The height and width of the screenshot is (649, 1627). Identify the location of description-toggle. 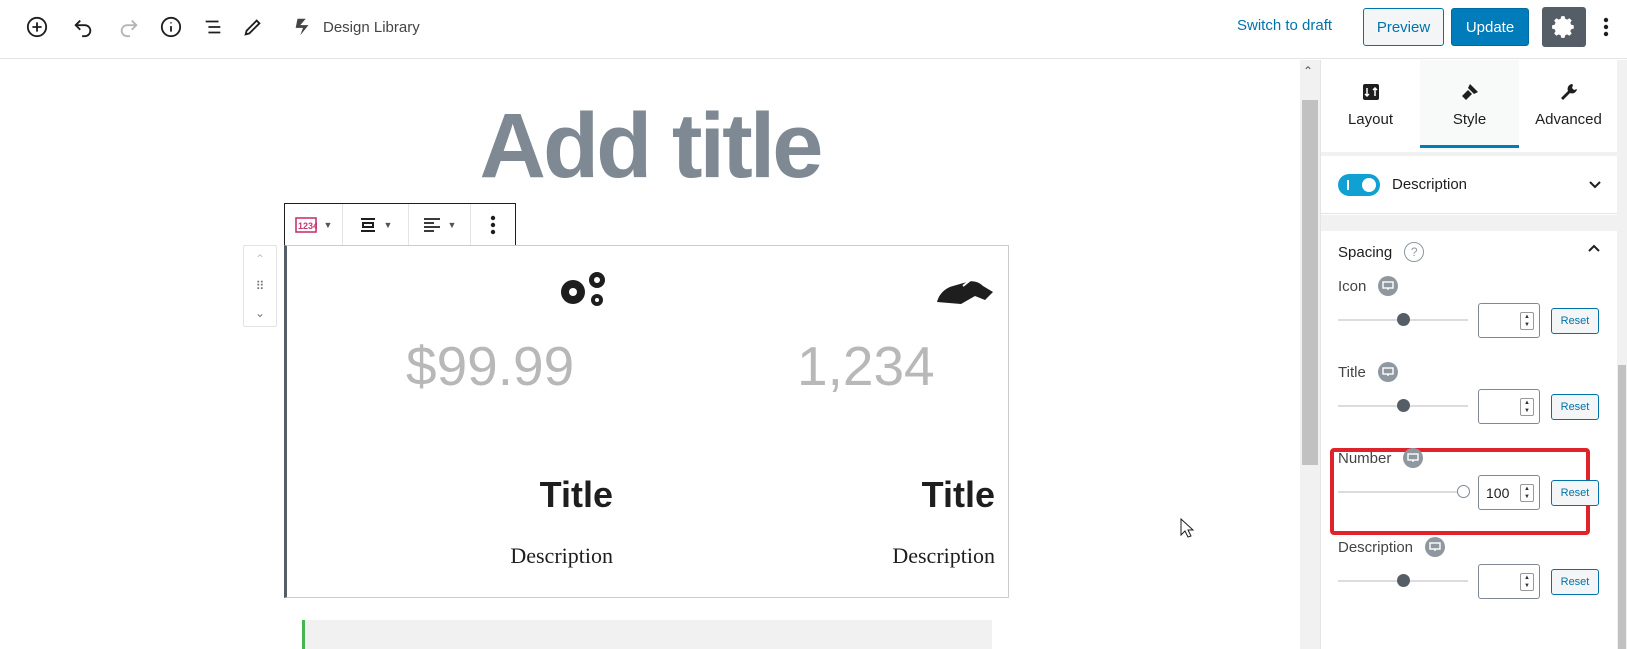
(1359, 184).